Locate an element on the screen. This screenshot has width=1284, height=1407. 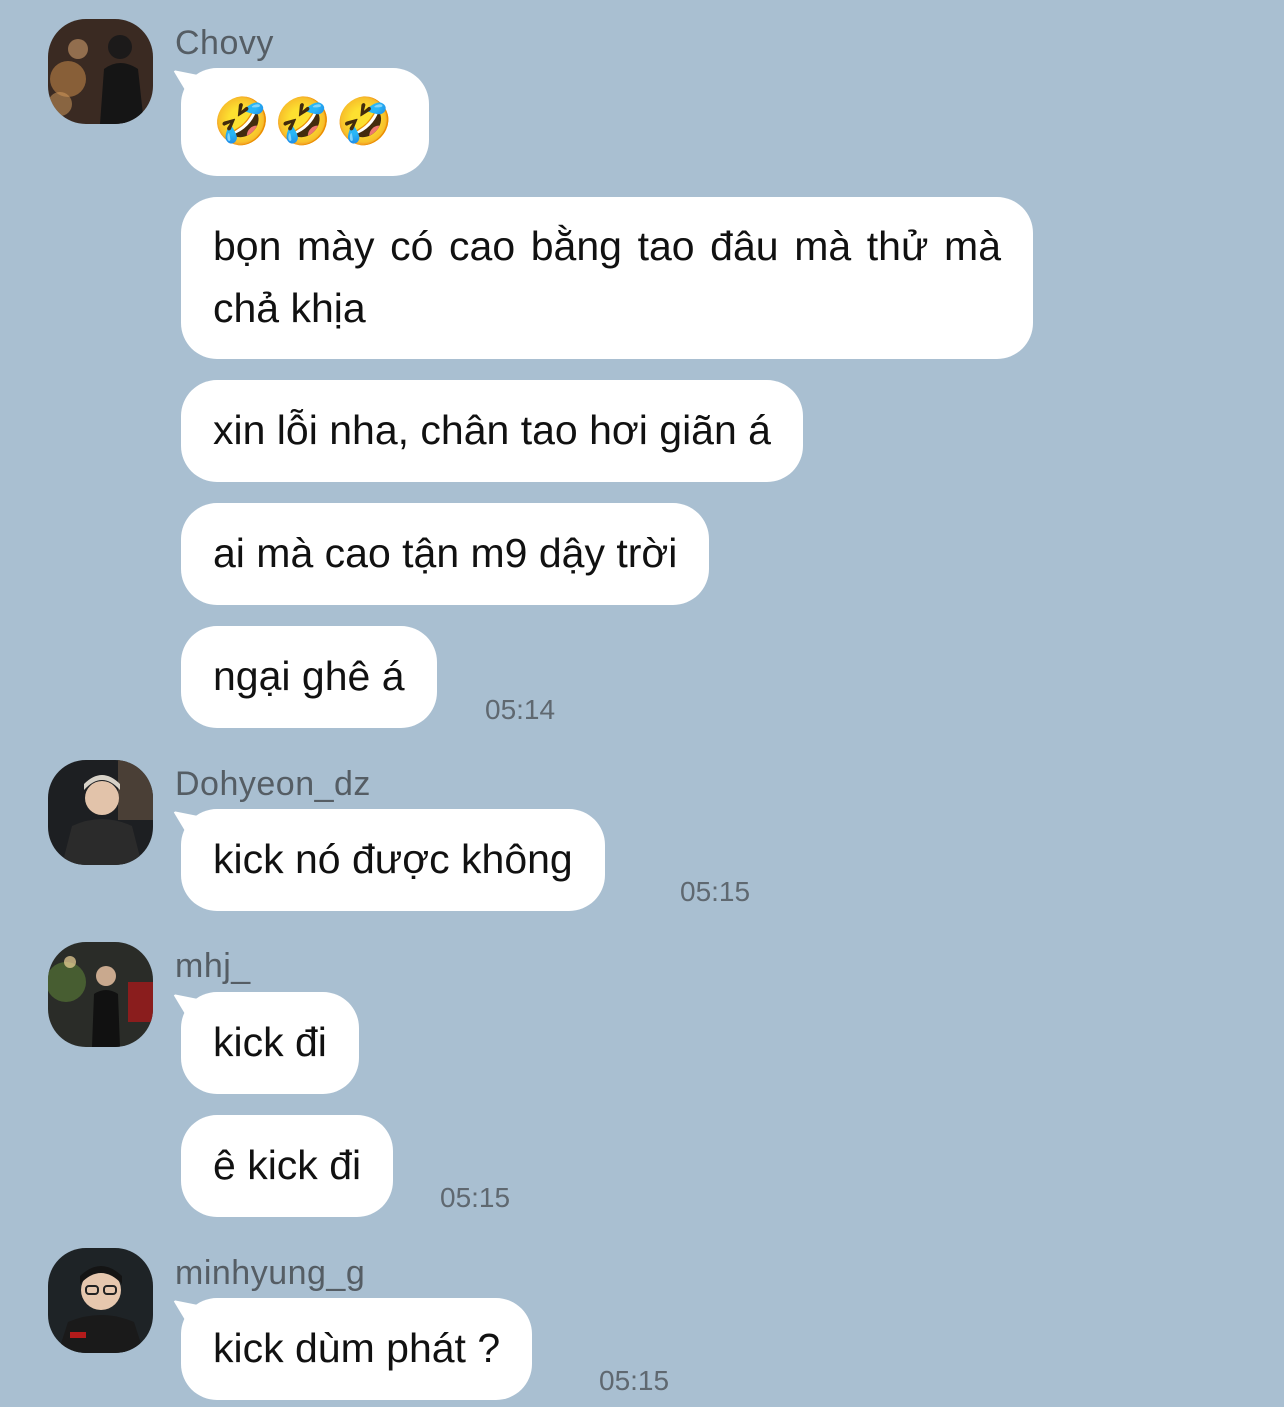
message-text: xin lỗi nha, chân tao hơi giãn á is located at coordinates (492, 430).